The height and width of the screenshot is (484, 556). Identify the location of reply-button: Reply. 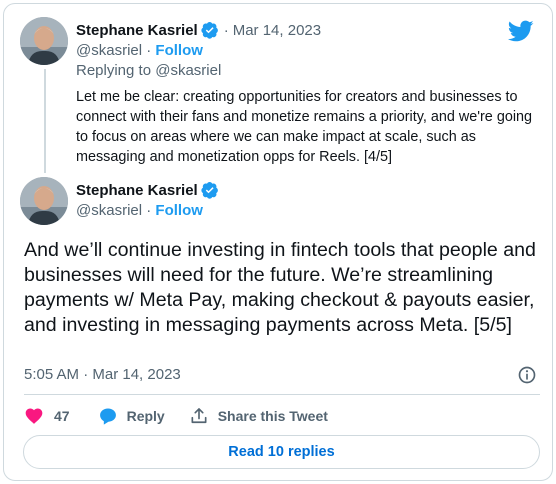
(131, 416).